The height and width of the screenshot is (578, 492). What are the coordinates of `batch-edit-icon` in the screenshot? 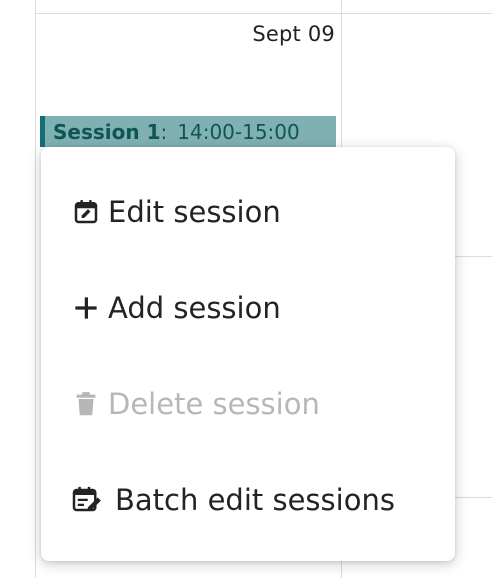 It's located at (89, 500).